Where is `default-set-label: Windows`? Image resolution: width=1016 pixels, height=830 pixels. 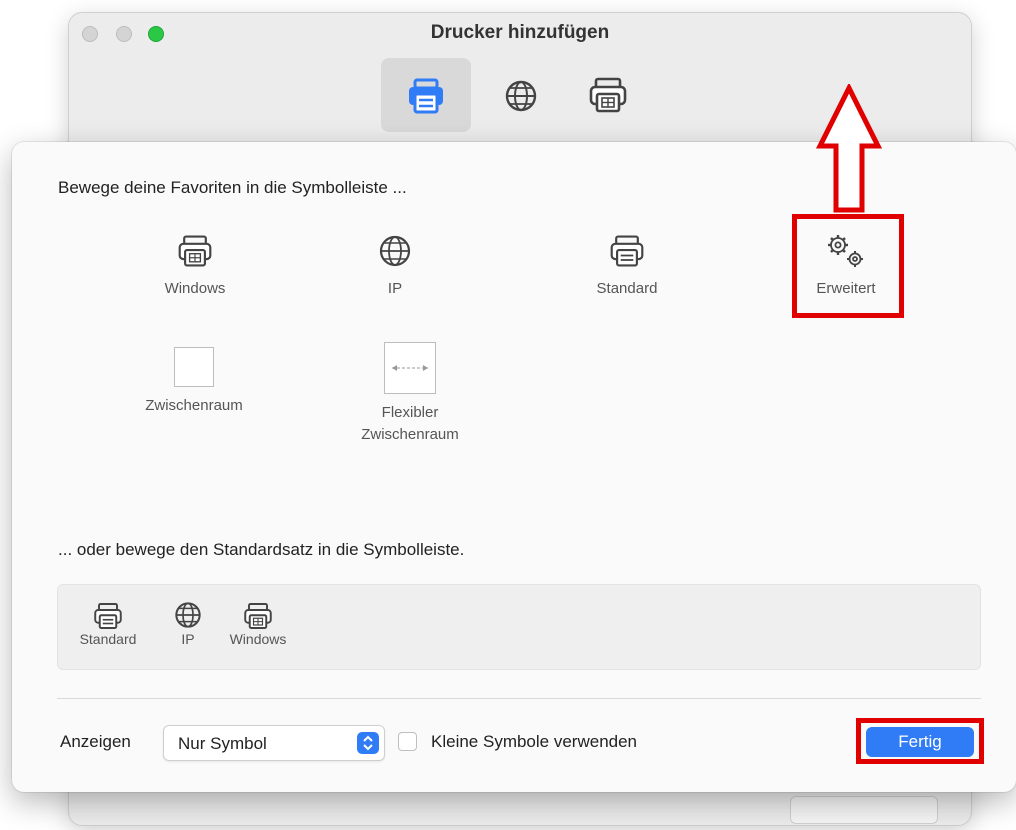
default-set-label: Windows is located at coordinates (258, 639).